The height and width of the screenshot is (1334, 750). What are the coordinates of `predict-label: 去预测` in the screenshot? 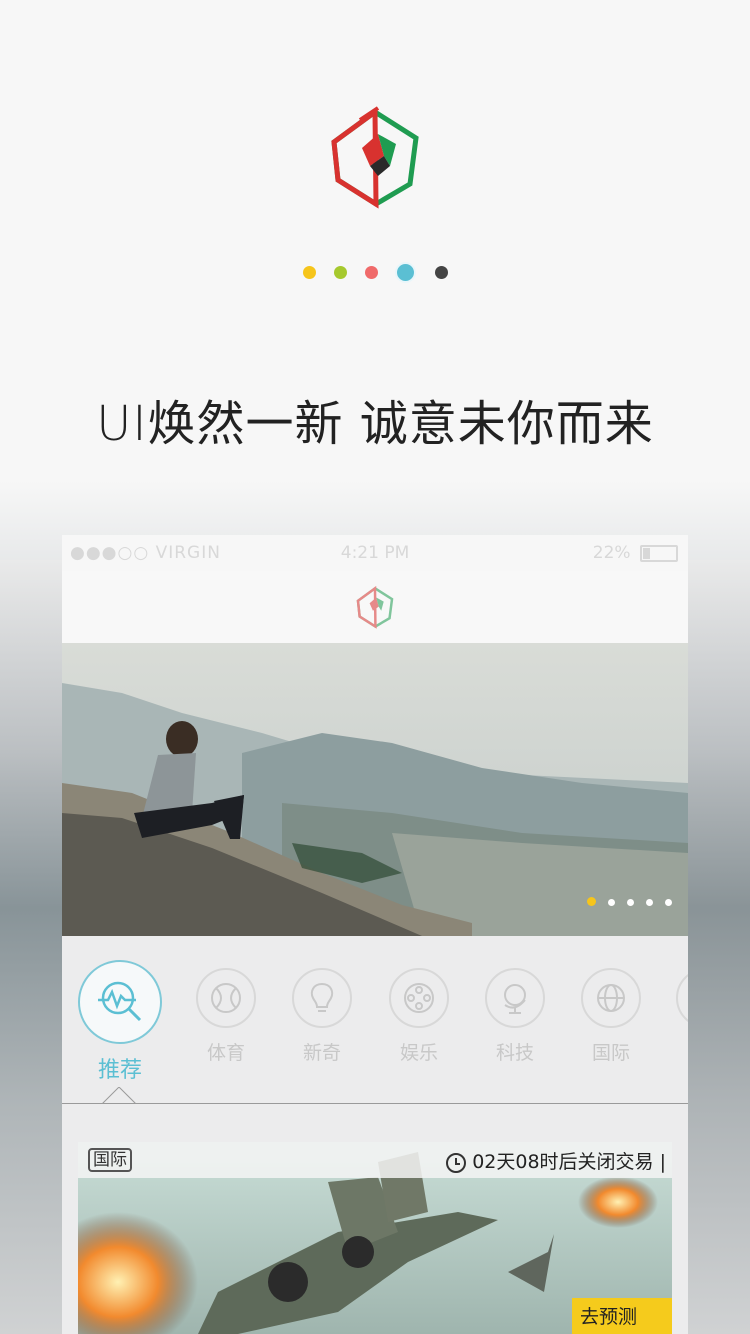 It's located at (609, 1317).